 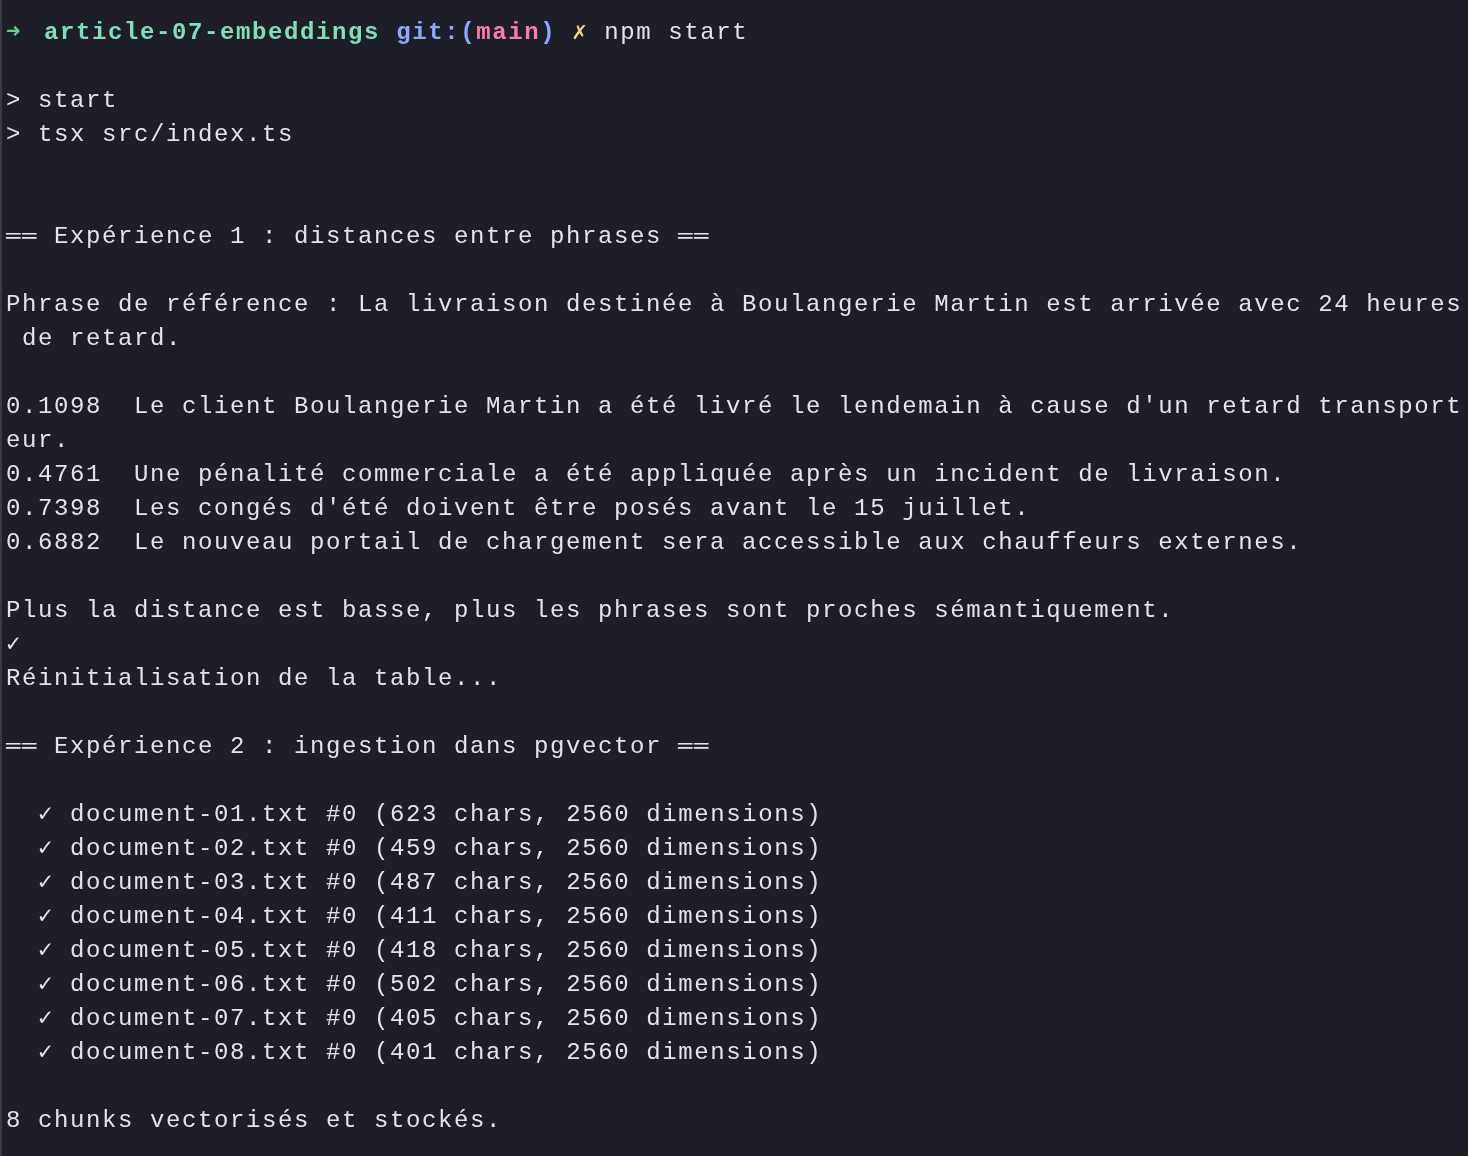 I want to click on output-line: ✓, so click(x=14, y=645).